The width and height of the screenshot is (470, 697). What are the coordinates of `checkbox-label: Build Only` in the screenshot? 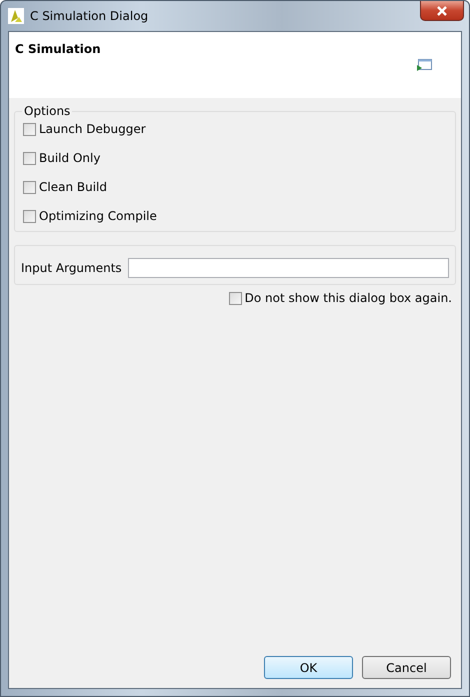 It's located at (69, 158).